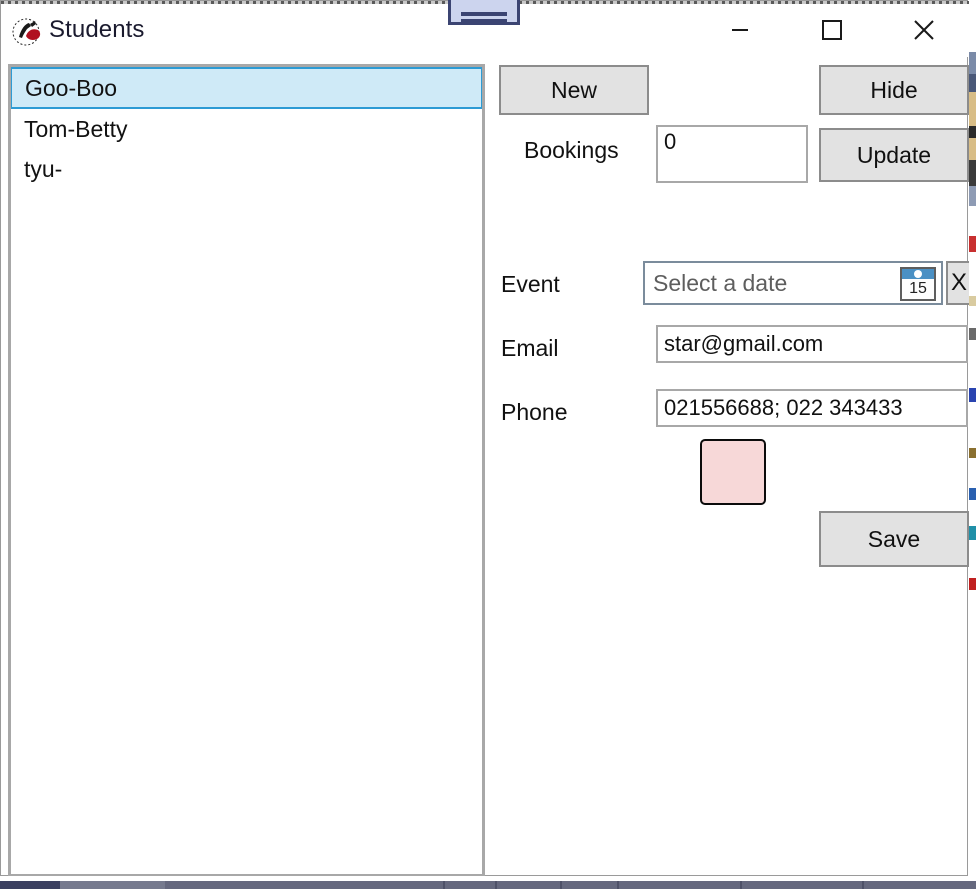 This screenshot has width=976, height=889. What do you see at coordinates (112, 885) in the screenshot?
I see `status-bar-secondary-segment` at bounding box center [112, 885].